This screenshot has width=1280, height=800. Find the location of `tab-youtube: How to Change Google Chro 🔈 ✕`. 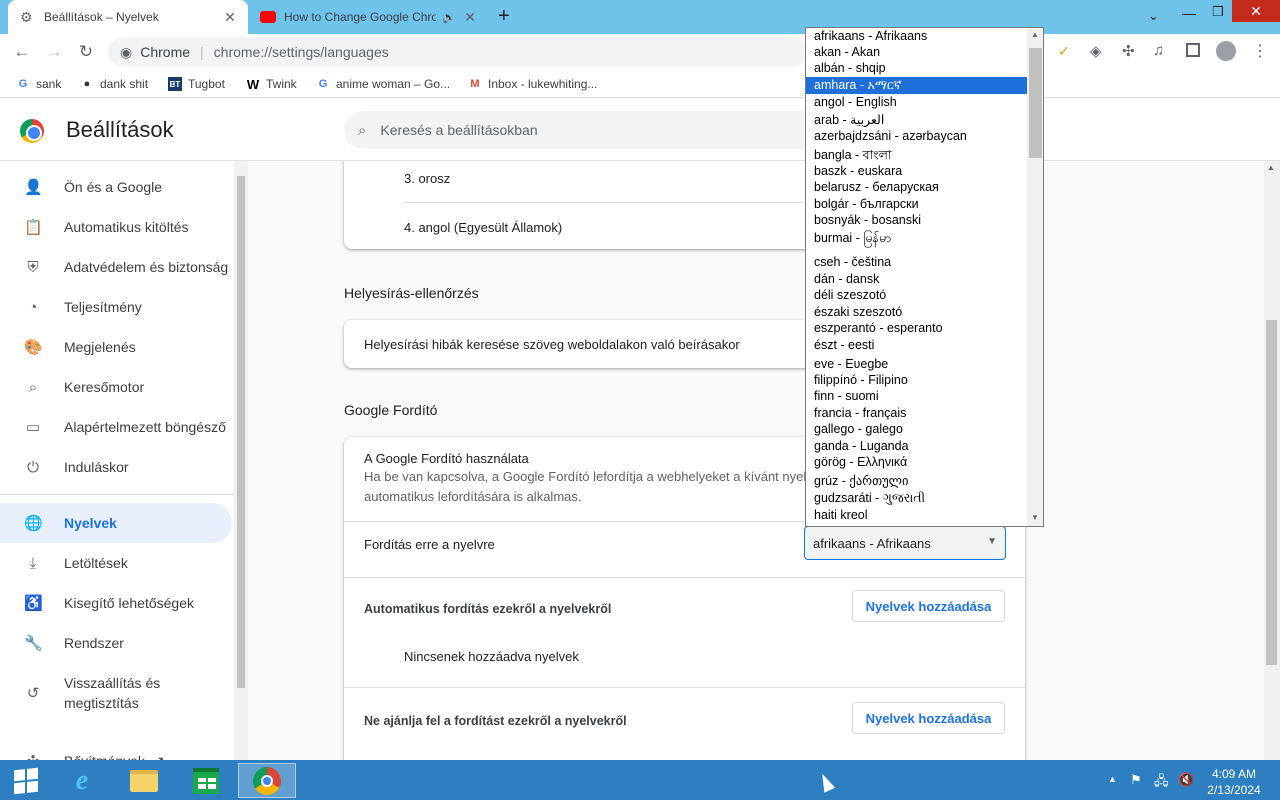

tab-youtube: How to Change Google Chro 🔈 ✕ is located at coordinates (369, 17).